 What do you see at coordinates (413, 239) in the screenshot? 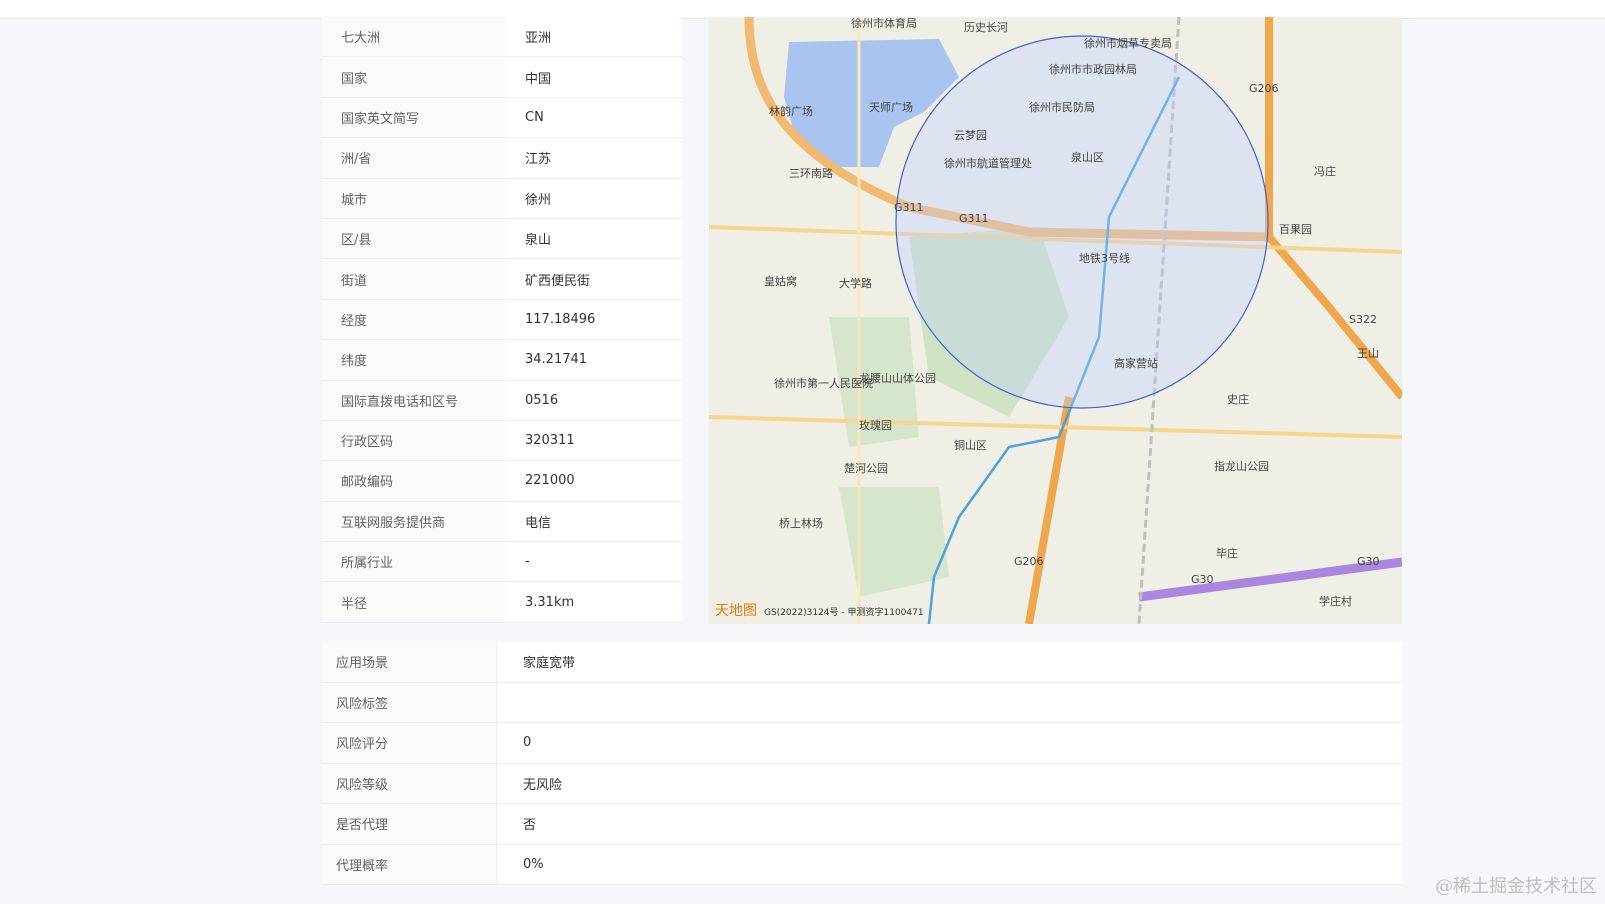
I see `info-key: 区/县` at bounding box center [413, 239].